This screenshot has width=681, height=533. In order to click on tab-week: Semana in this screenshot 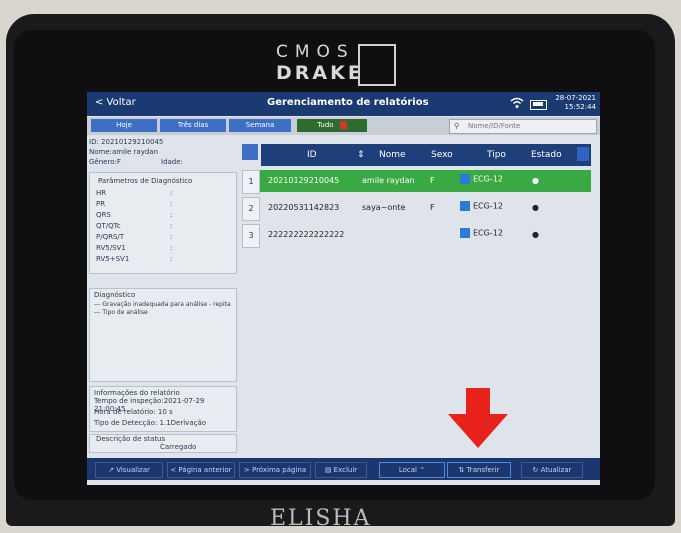, I will do `click(260, 125)`.